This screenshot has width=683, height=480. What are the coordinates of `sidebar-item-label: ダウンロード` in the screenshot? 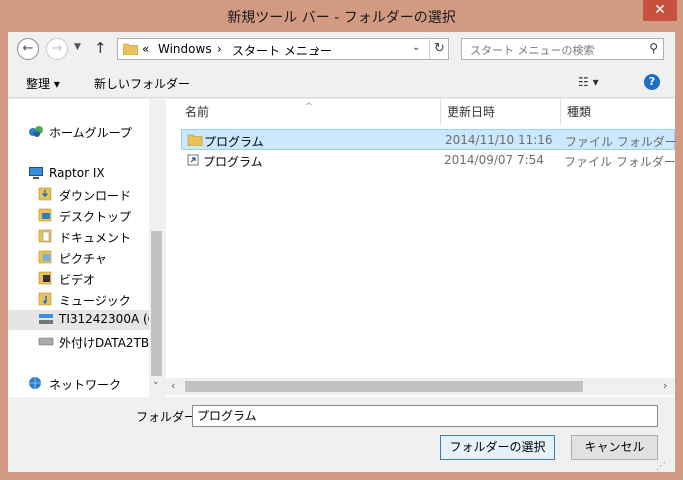 It's located at (95, 196).